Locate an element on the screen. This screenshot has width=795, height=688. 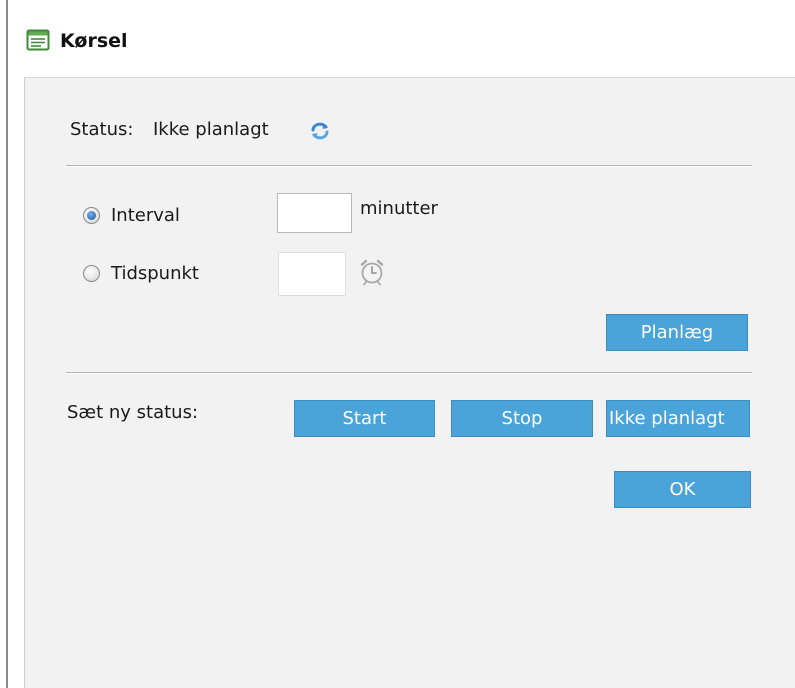
separator-top is located at coordinates (409, 166).